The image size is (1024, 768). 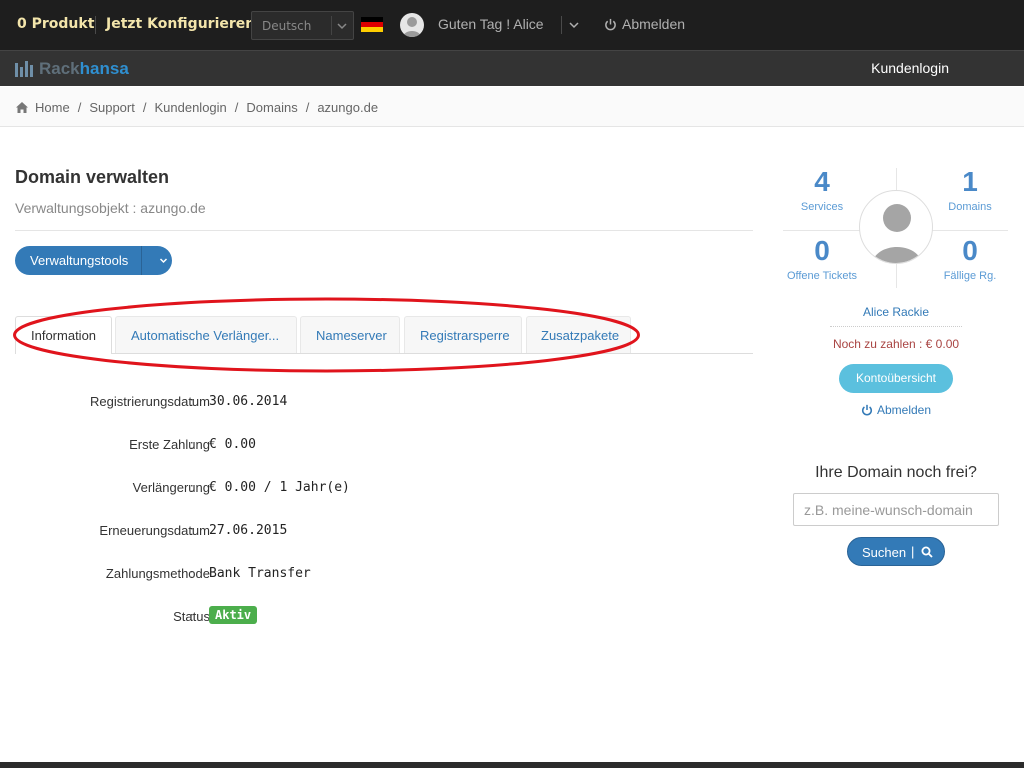 What do you see at coordinates (79, 260) in the screenshot?
I see `management-tools-label: Verwaltungstools` at bounding box center [79, 260].